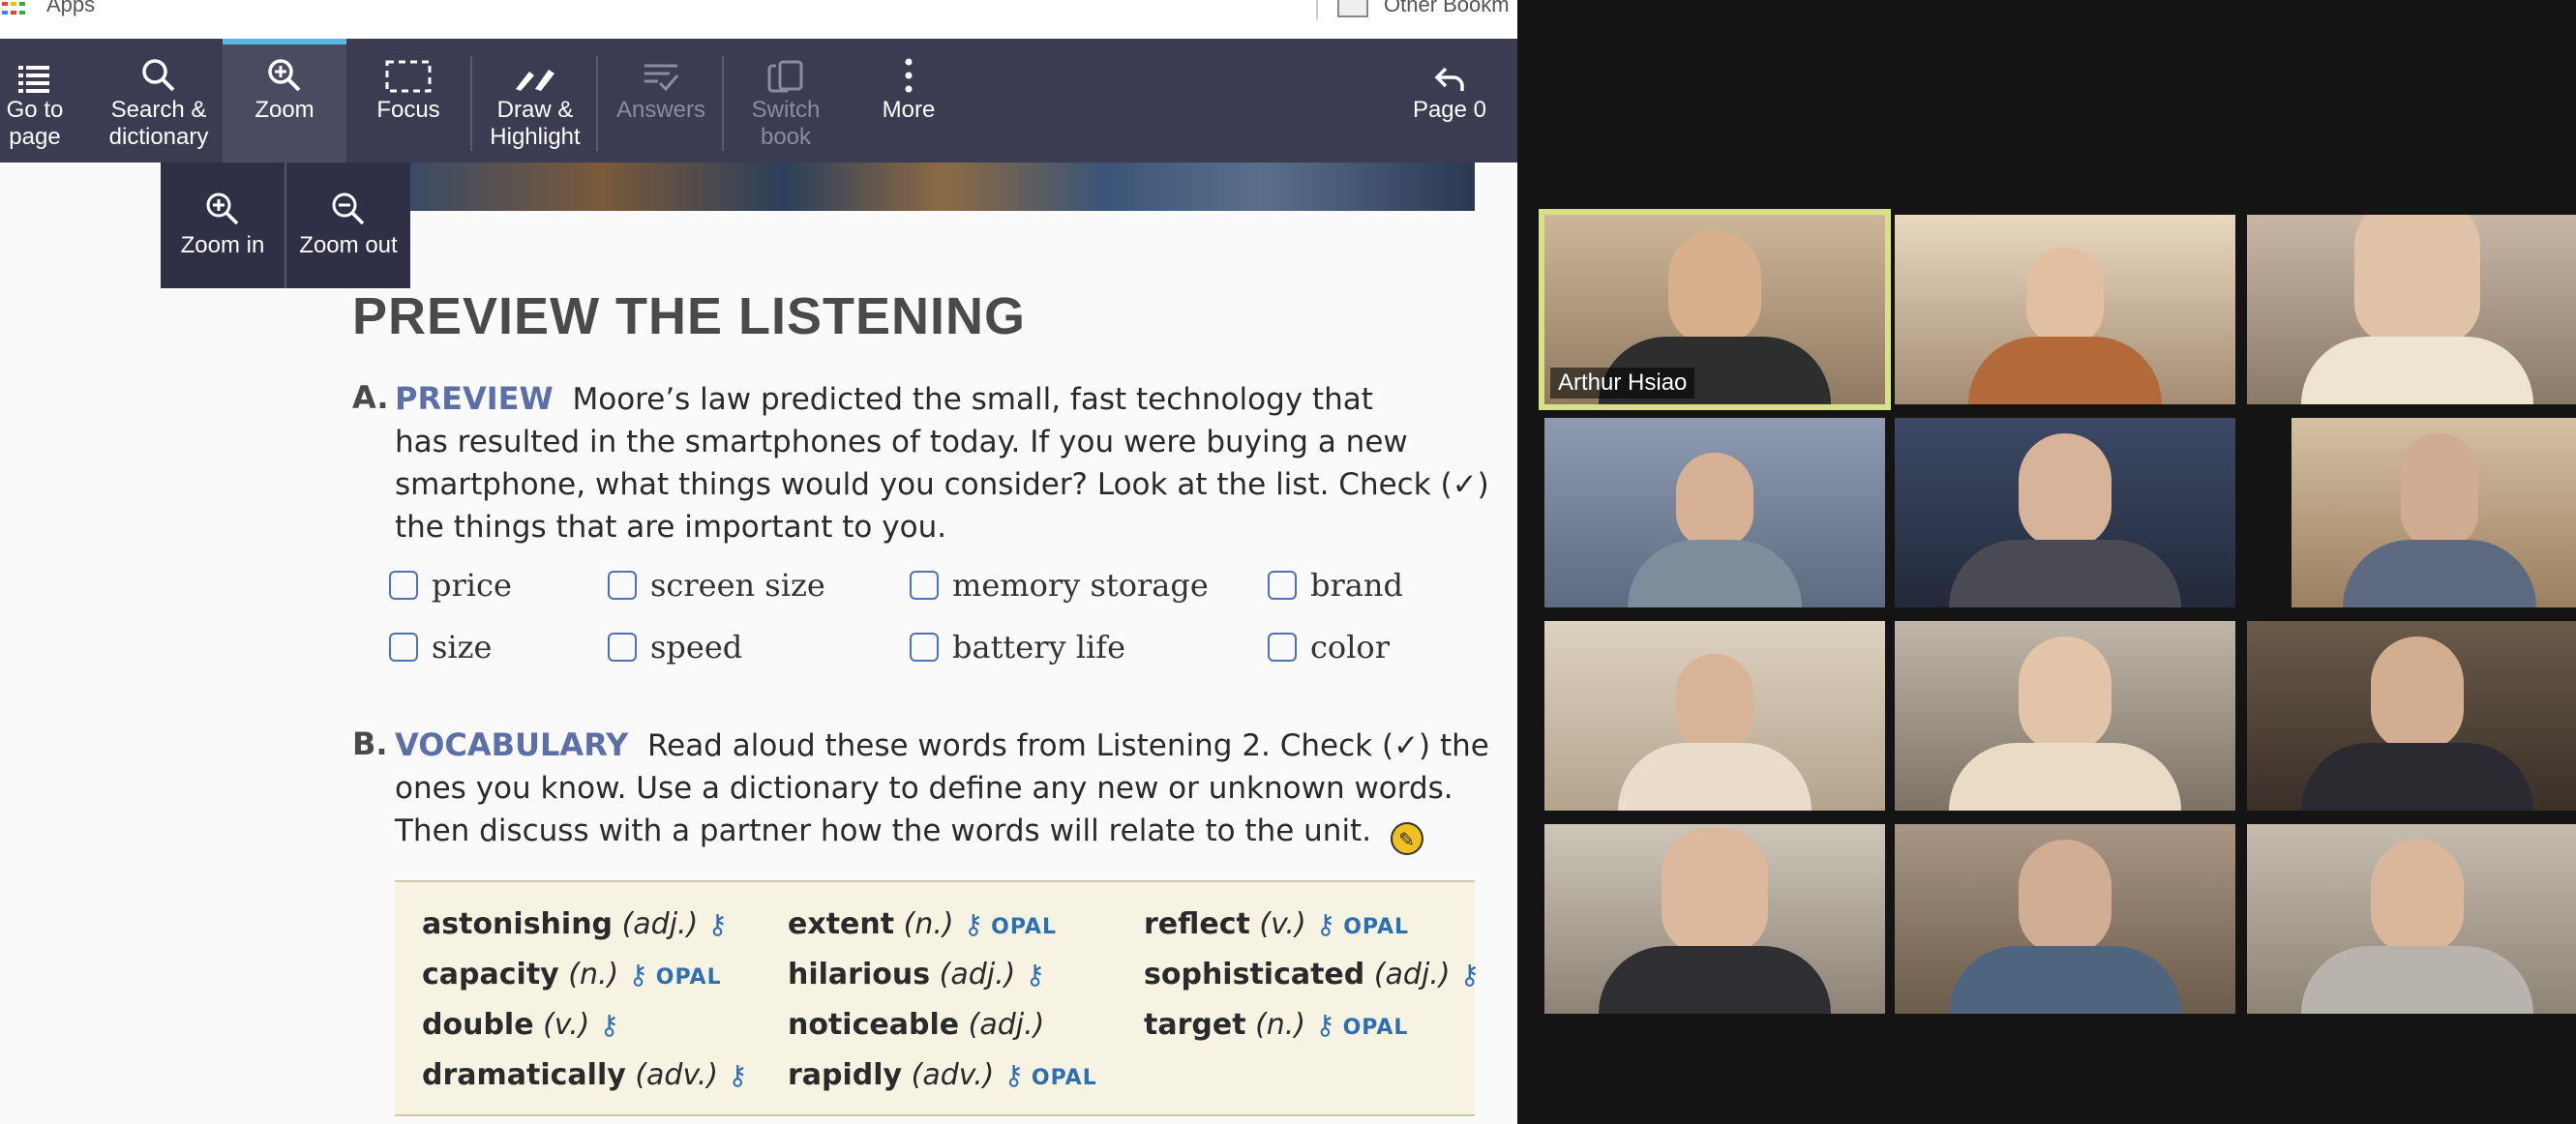 This screenshot has height=1124, width=2576. I want to click on search-label-1: Search &, so click(158, 110).